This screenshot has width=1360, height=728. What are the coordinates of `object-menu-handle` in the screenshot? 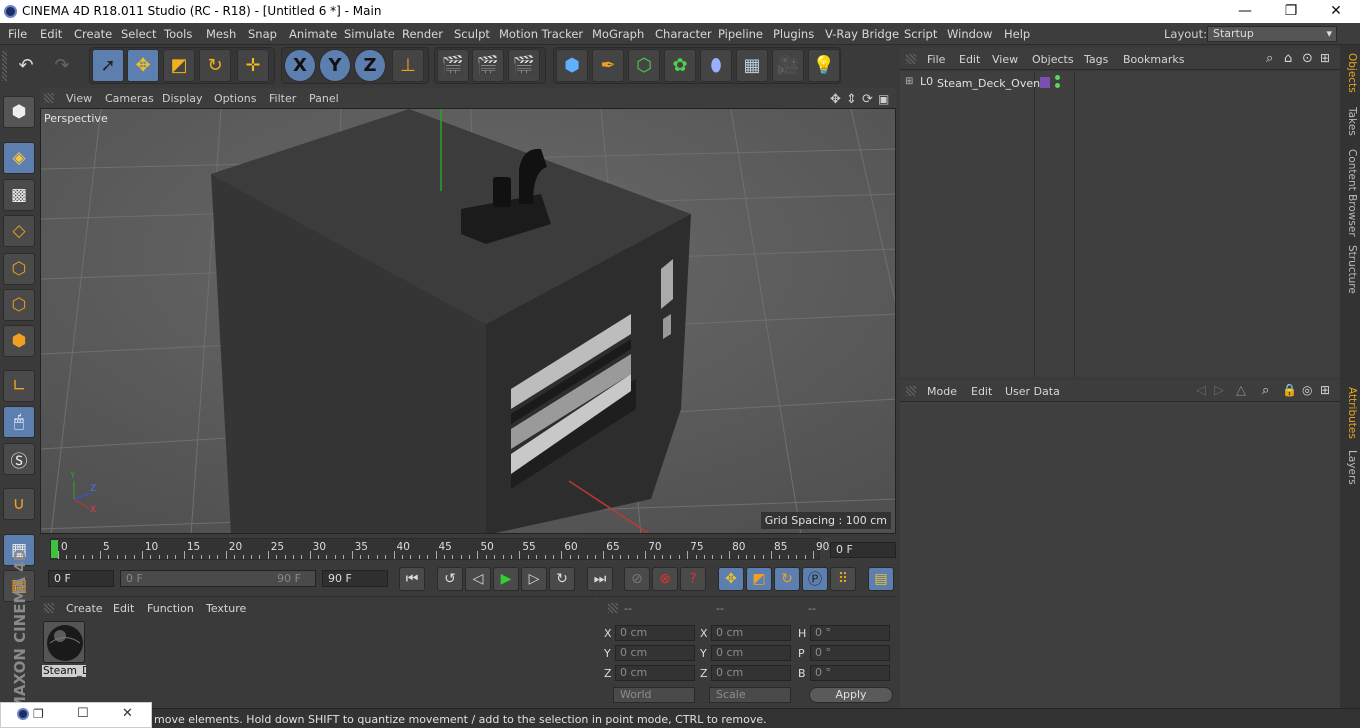 It's located at (911, 59).